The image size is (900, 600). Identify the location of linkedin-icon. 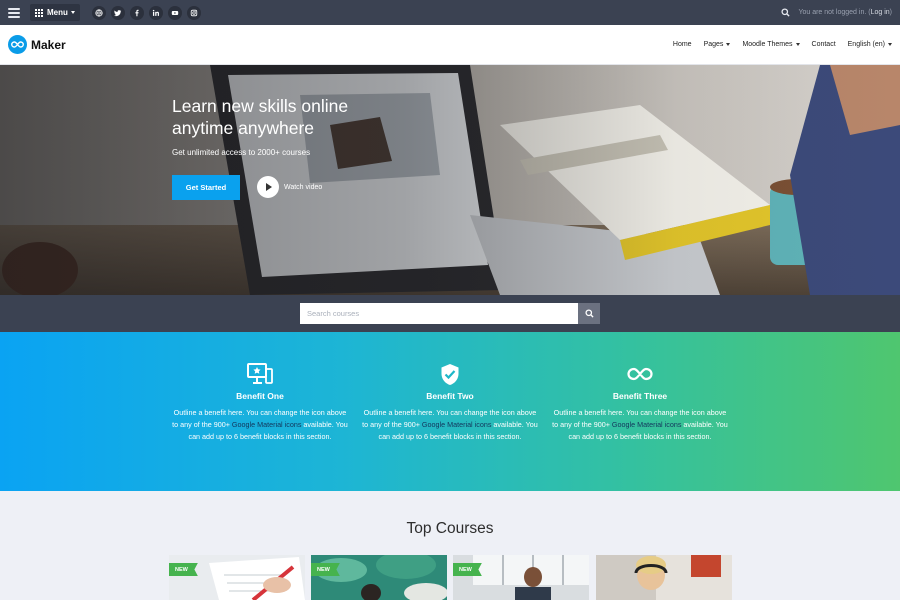
(155, 12).